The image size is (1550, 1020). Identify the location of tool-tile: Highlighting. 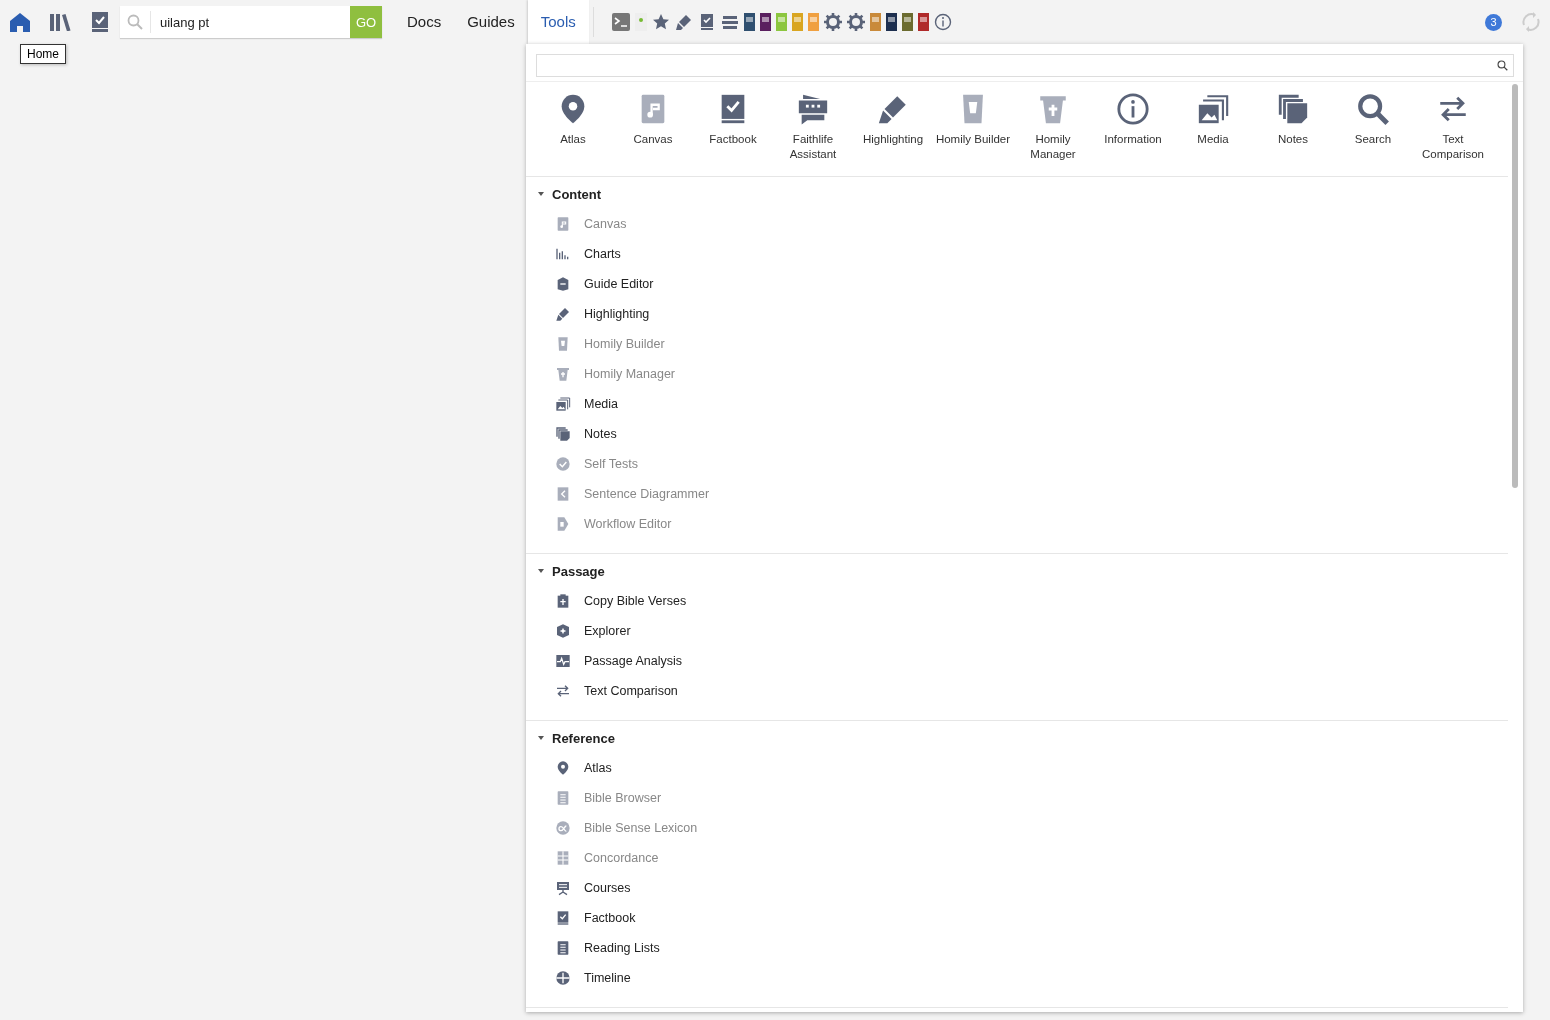
(893, 127).